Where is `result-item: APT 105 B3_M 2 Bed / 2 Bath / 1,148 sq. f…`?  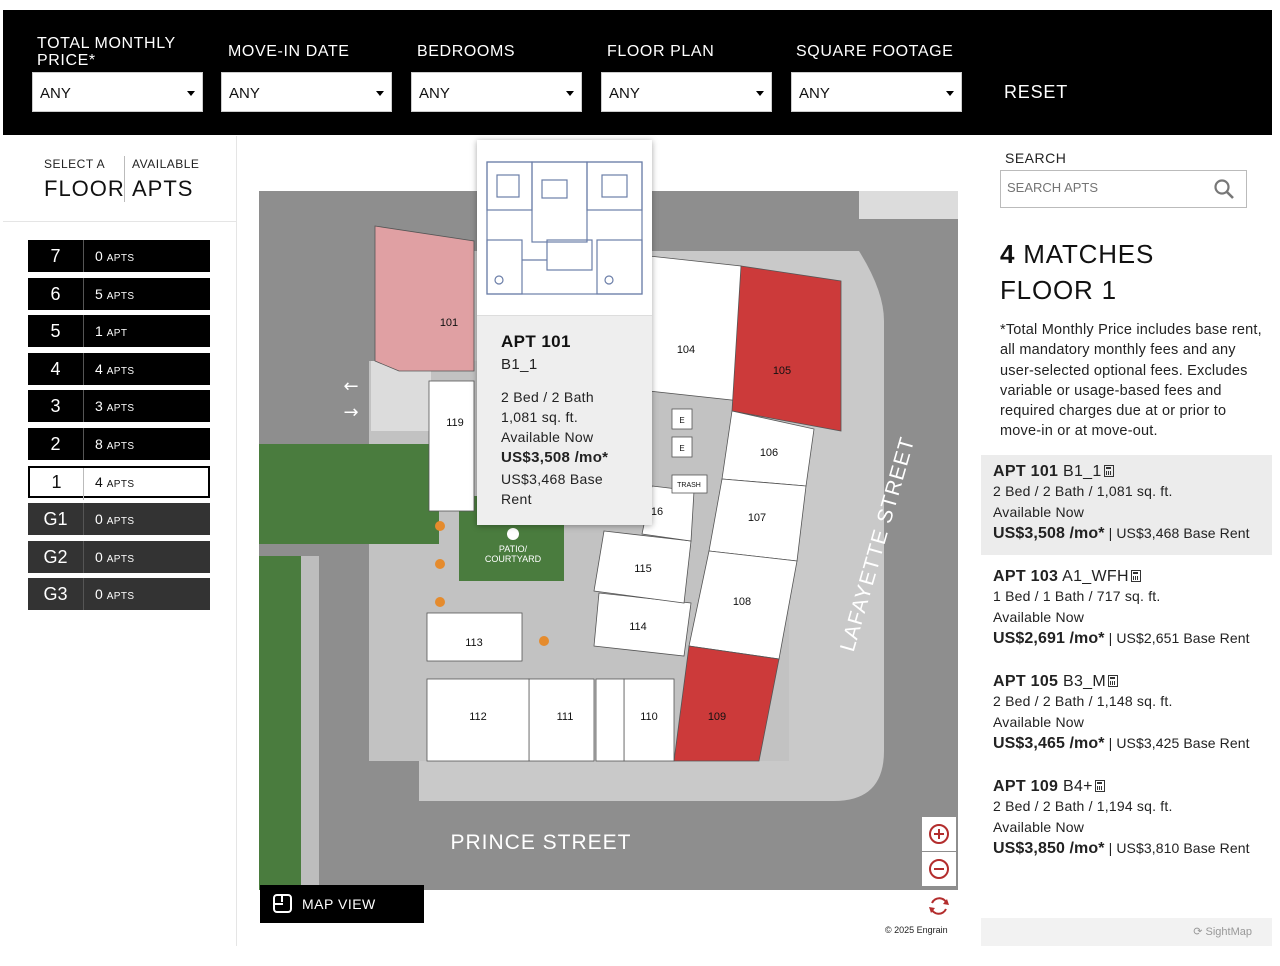 result-item: APT 105 B3_M 2 Bed / 2 Bath / 1,148 sq. f… is located at coordinates (1126, 715).